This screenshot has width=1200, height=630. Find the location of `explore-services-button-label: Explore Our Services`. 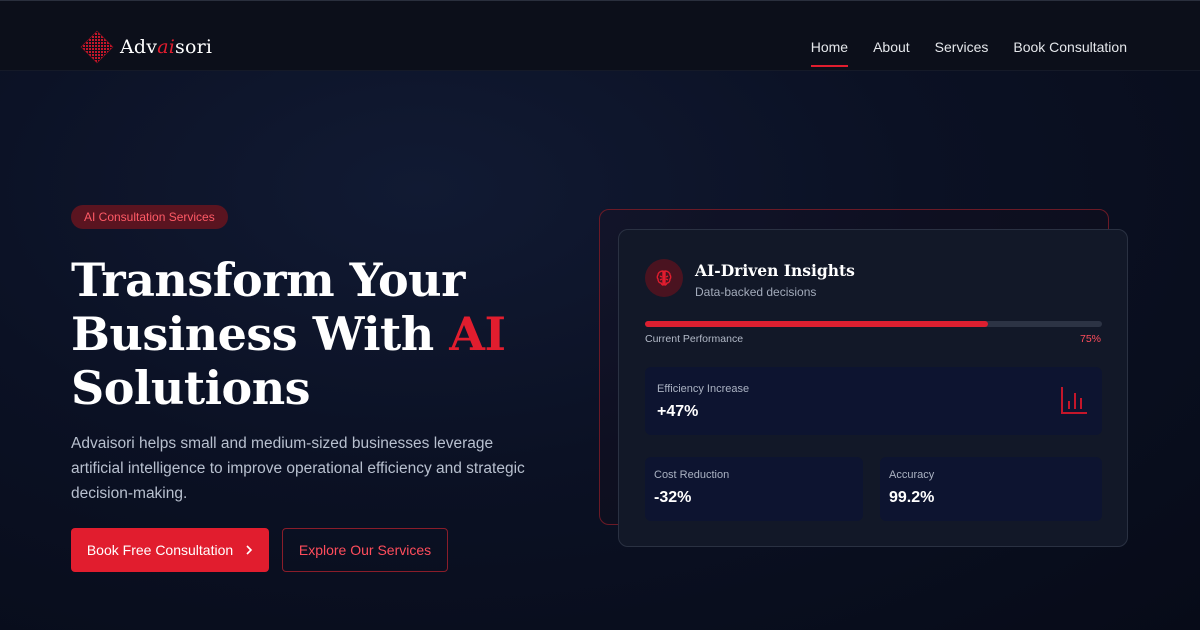

explore-services-button-label: Explore Our Services is located at coordinates (365, 550).